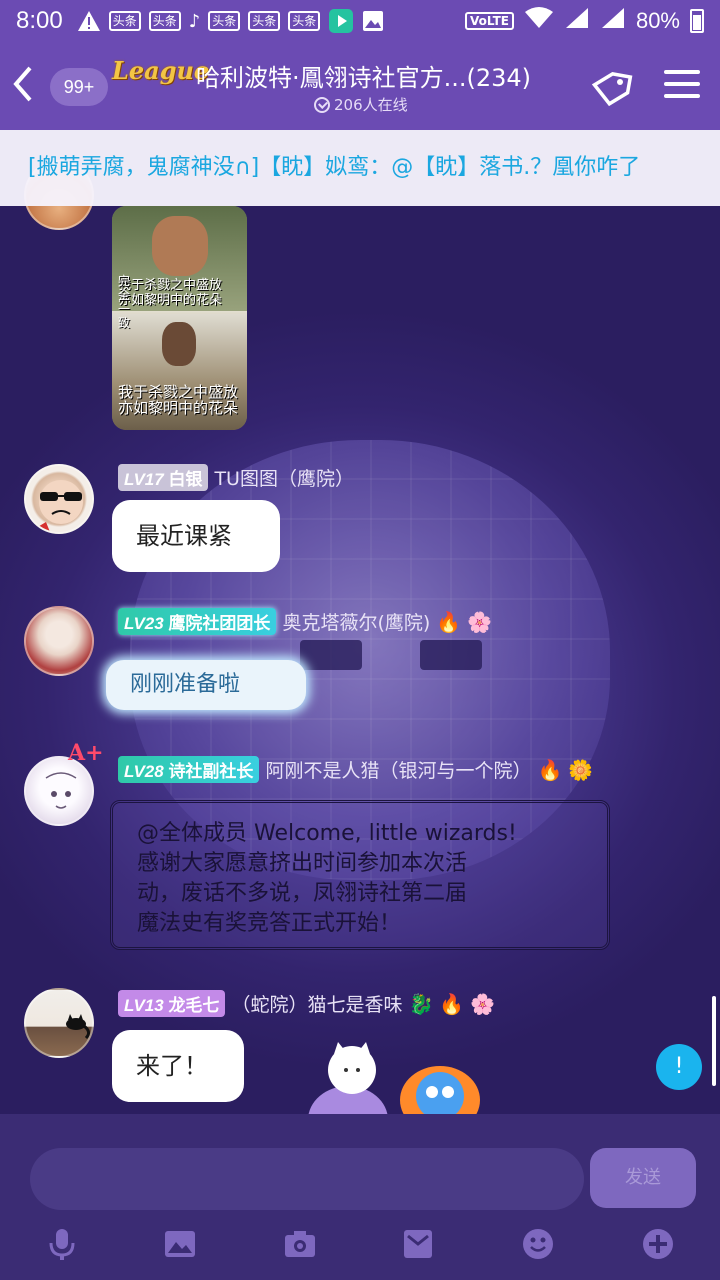  I want to click on online-count: 206人在线, so click(361, 104).